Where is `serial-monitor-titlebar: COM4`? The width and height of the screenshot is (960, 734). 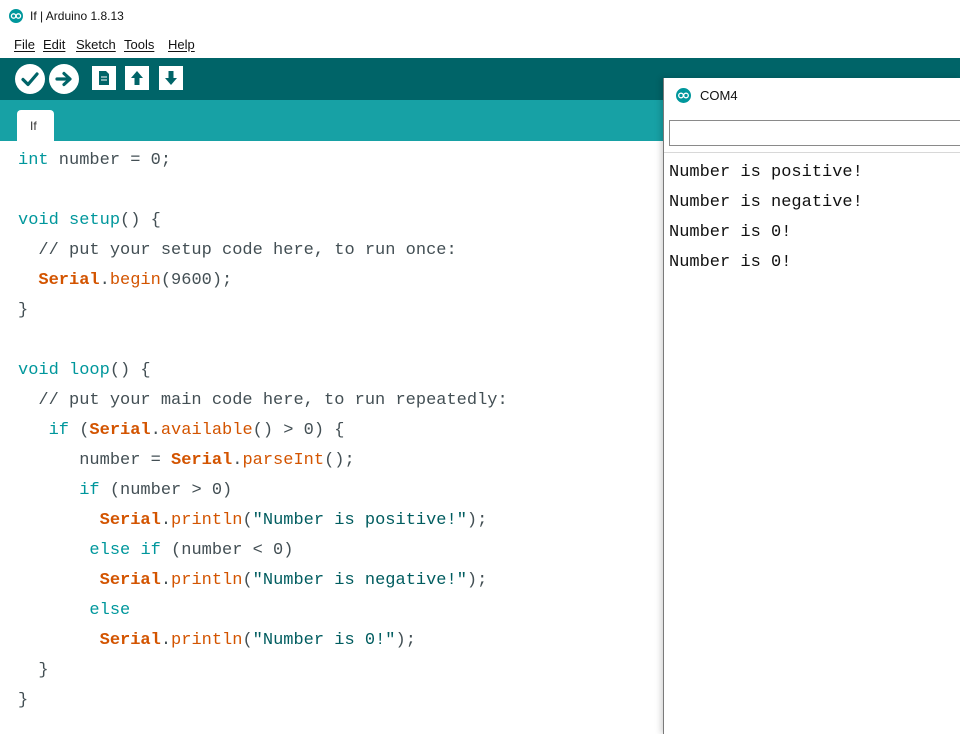 serial-monitor-titlebar: COM4 is located at coordinates (812, 95).